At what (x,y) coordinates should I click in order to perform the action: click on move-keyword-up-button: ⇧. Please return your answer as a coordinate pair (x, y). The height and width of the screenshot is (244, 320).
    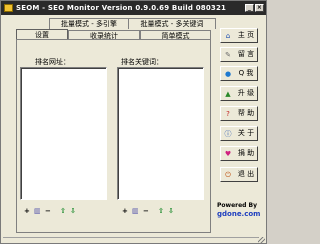
    Looking at the image, I should click on (161, 211).